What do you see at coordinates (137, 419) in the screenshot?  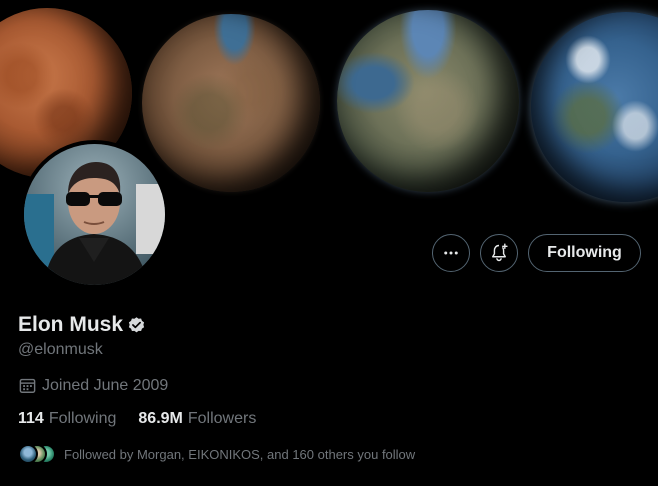 I see `follow-stats: 114 Following 86.9M Followers` at bounding box center [137, 419].